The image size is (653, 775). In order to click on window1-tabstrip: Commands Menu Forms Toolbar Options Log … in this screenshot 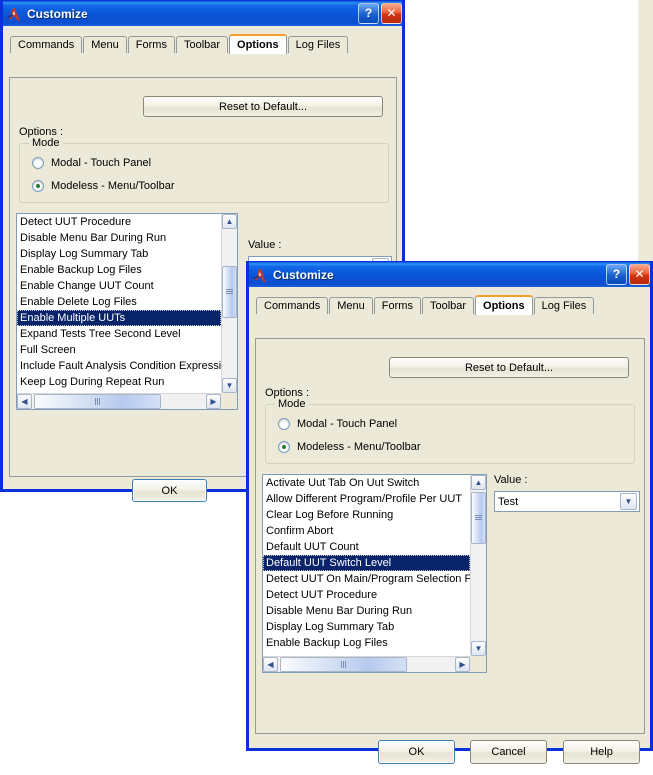, I will do `click(202, 43)`.